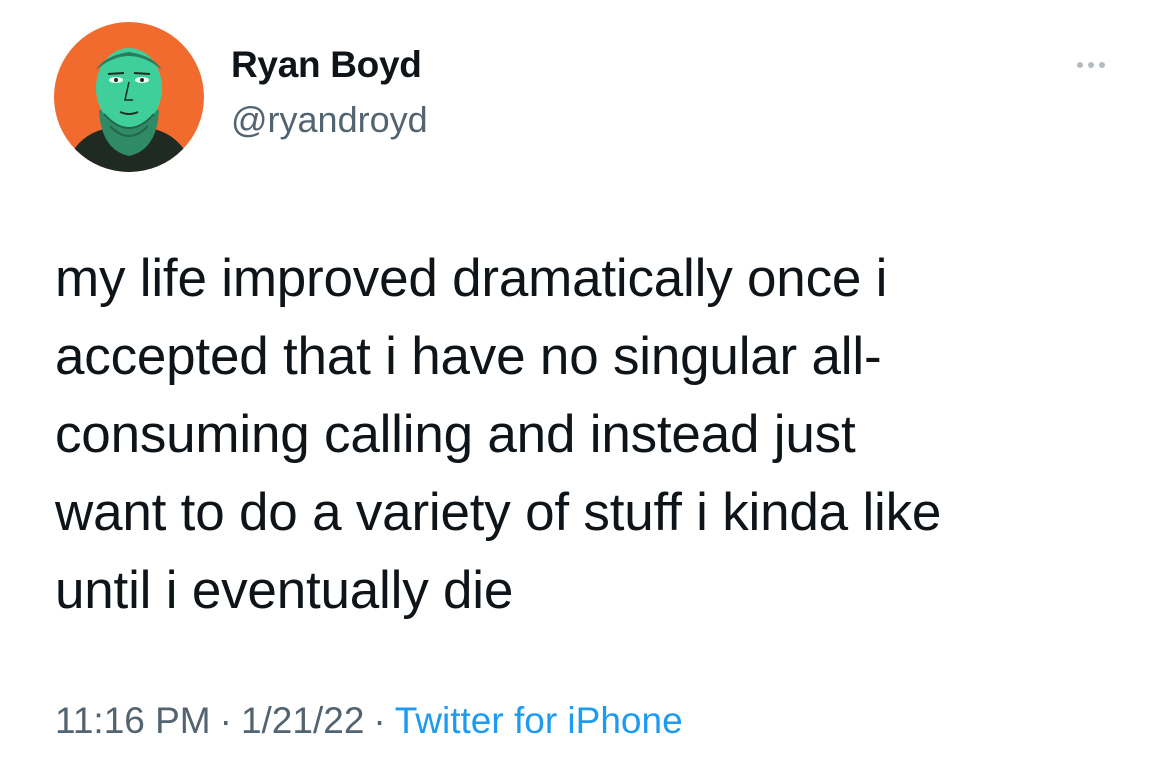 The image size is (1170, 766). What do you see at coordinates (539, 720) in the screenshot?
I see `tweet-source-link: Twitter for iPhone` at bounding box center [539, 720].